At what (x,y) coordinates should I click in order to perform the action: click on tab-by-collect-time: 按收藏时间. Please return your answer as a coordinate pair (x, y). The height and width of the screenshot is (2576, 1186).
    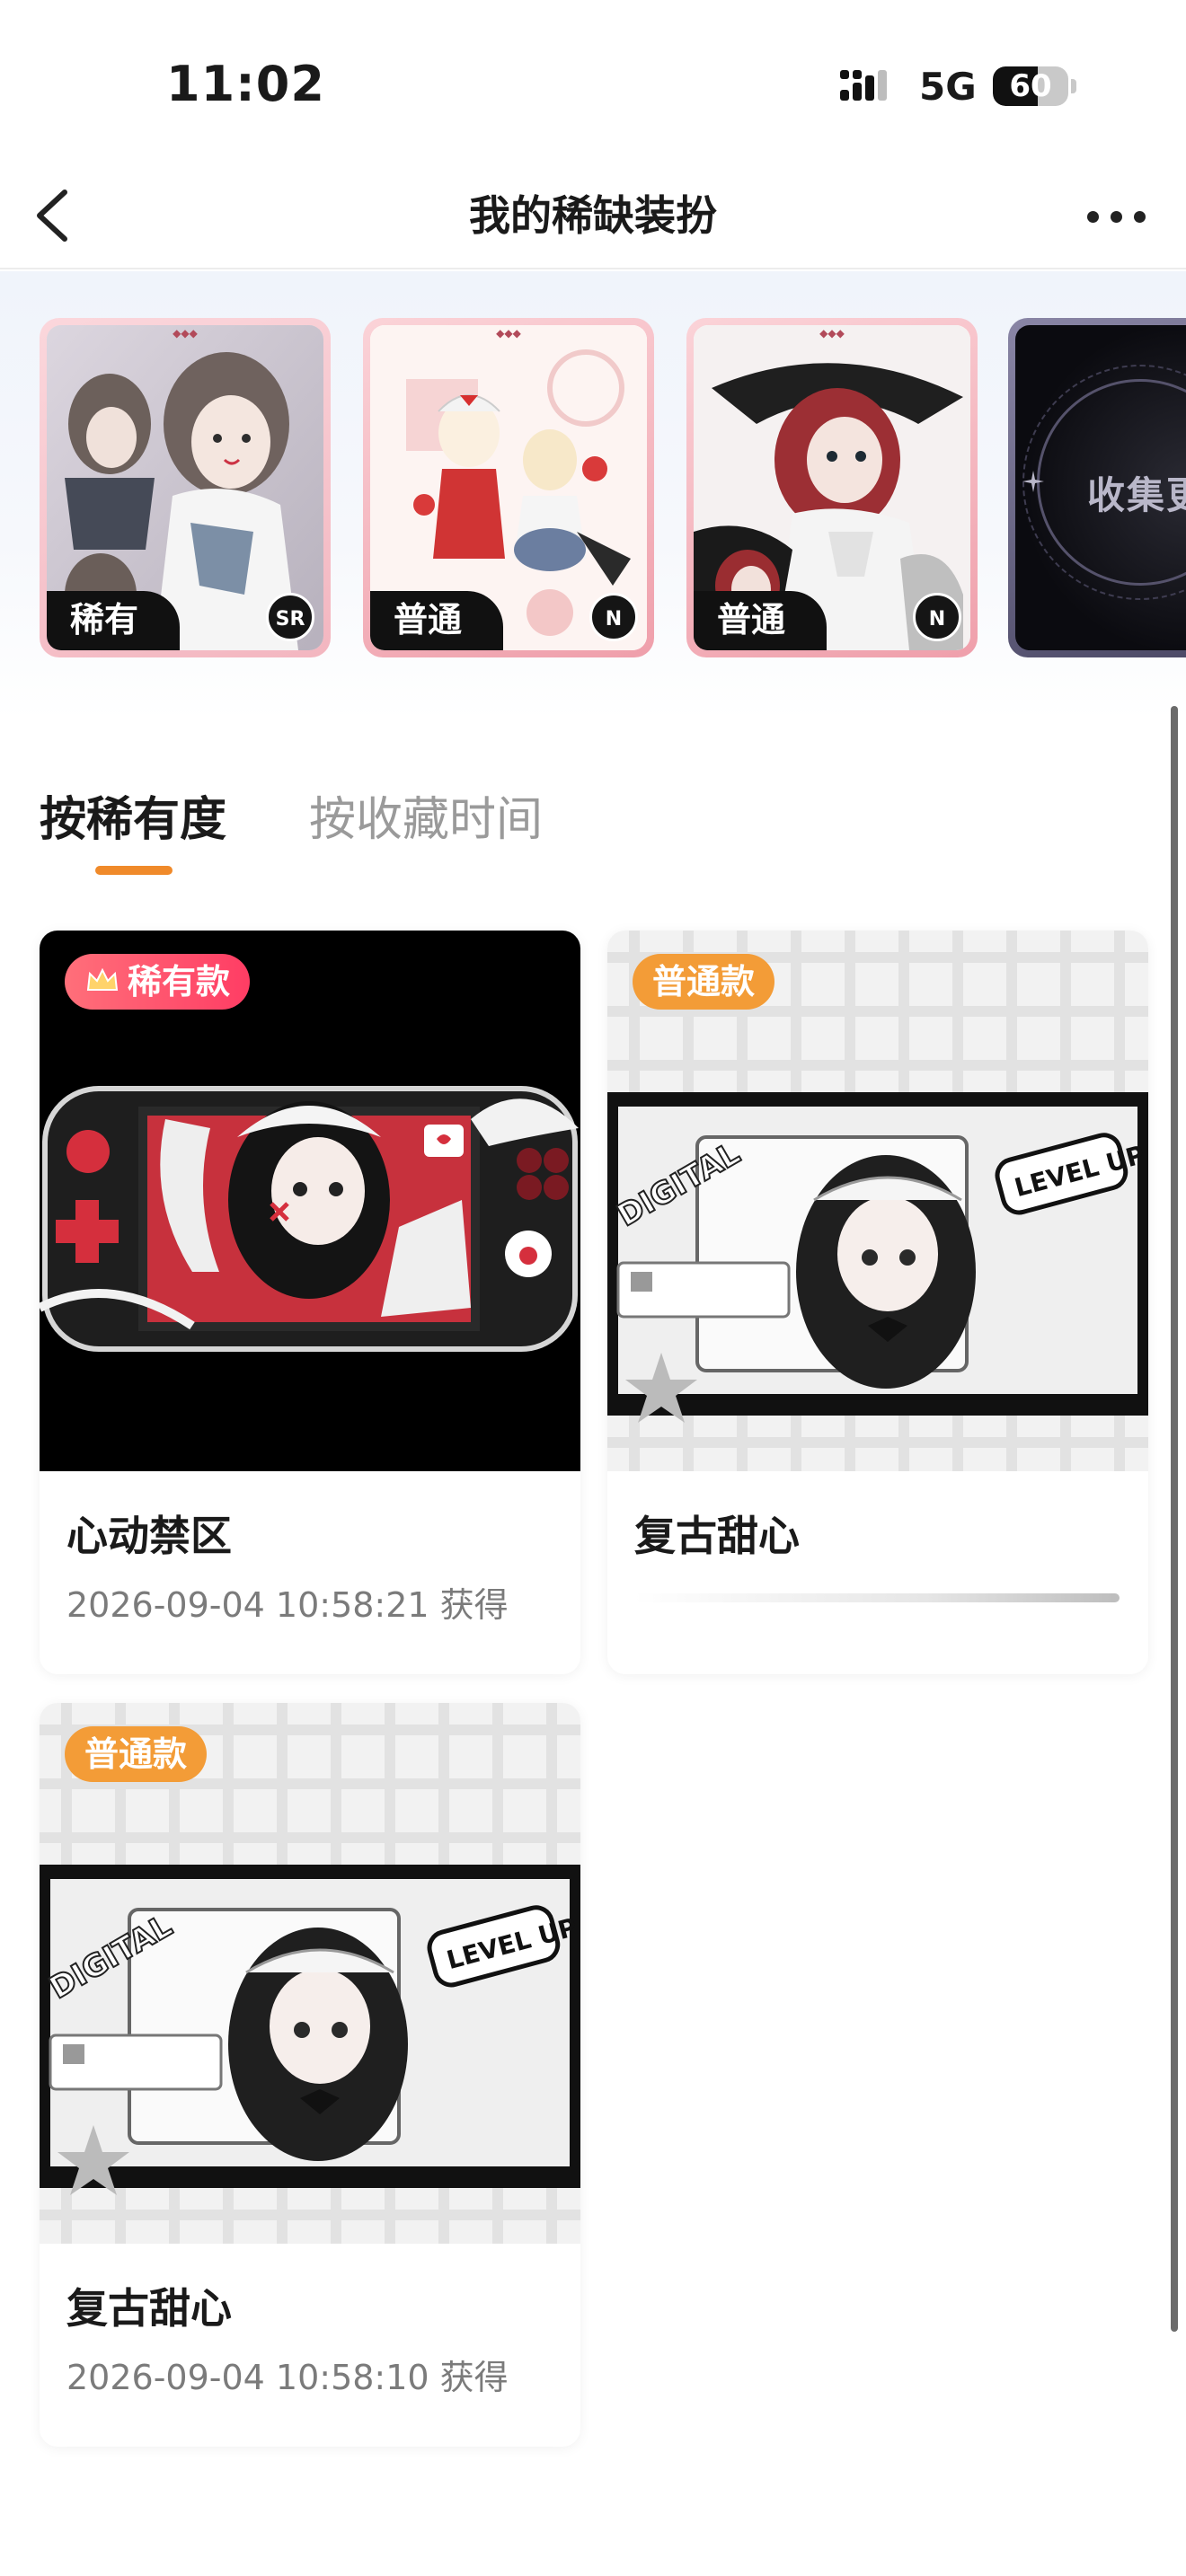
    Looking at the image, I should click on (426, 815).